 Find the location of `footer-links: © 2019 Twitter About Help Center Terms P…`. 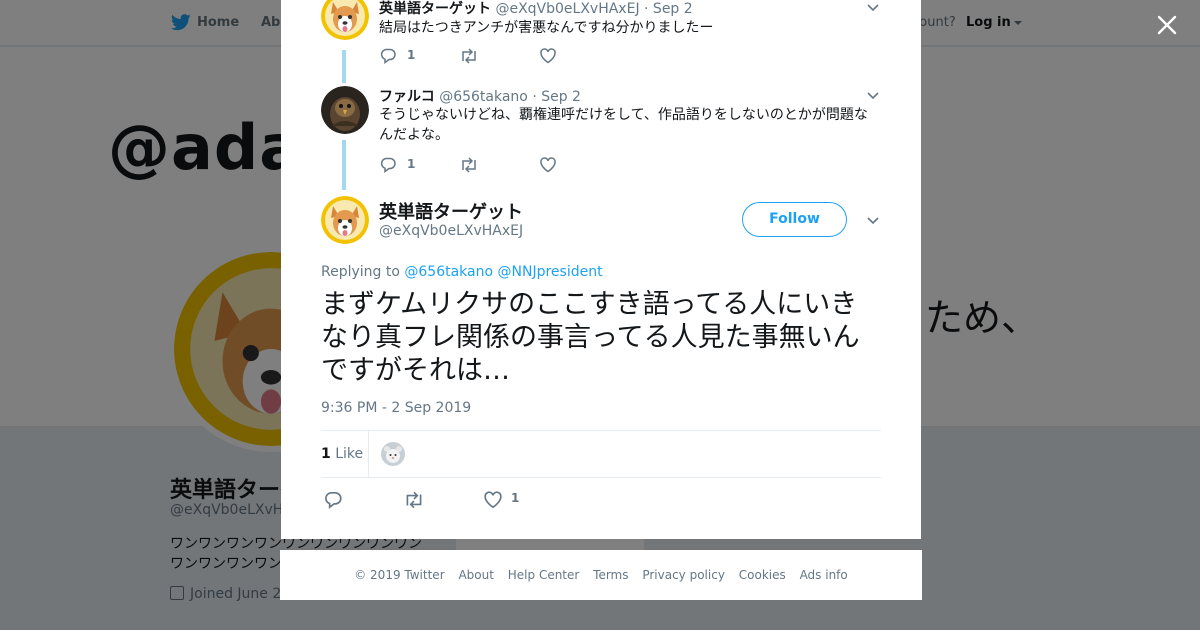

footer-links: © 2019 Twitter About Help Center Terms P… is located at coordinates (601, 575).